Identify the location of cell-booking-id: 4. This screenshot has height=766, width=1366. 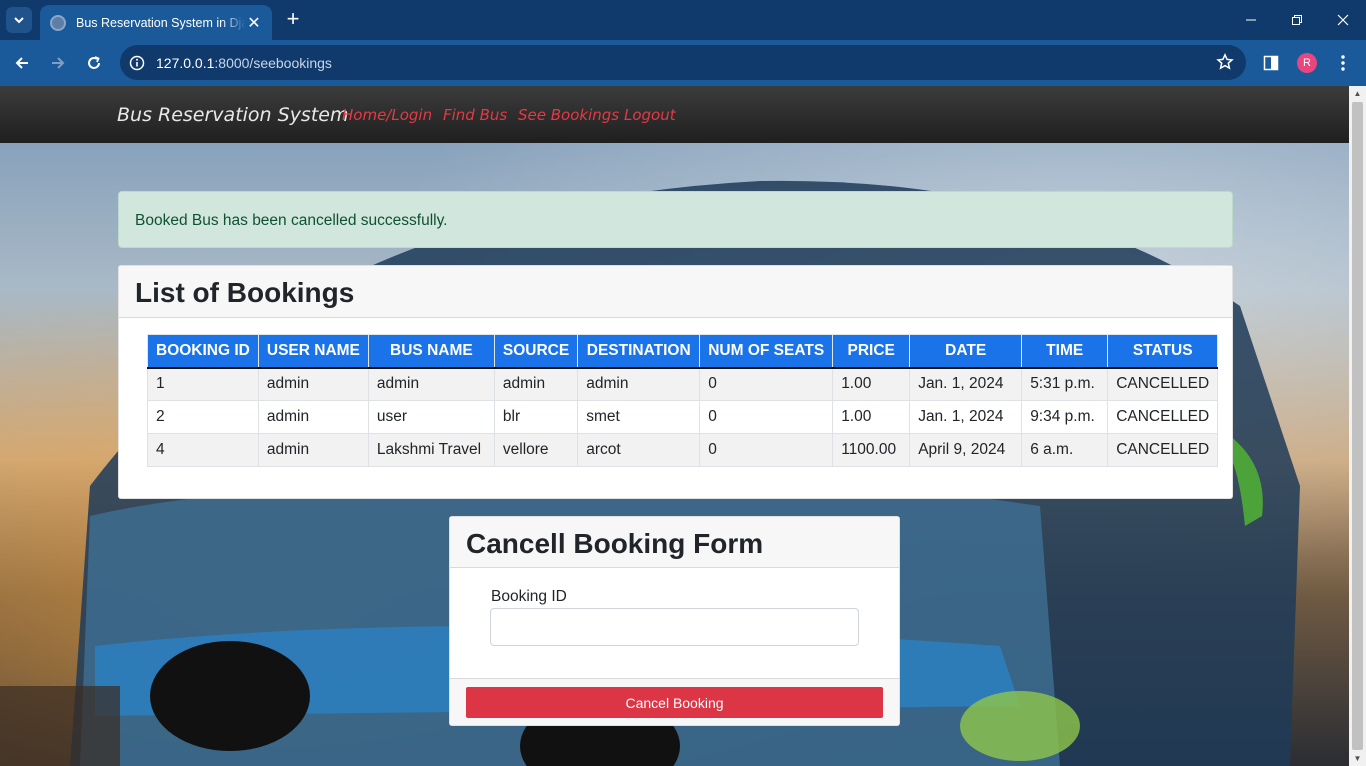
(203, 450).